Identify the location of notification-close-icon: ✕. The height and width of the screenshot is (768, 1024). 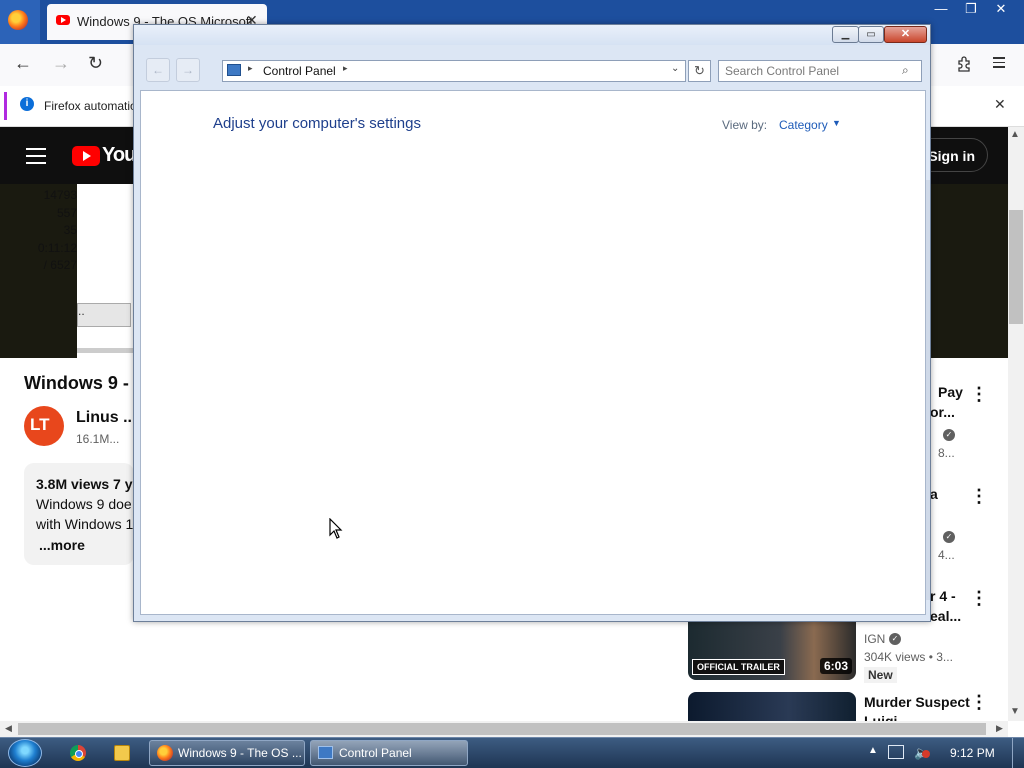
(1000, 104).